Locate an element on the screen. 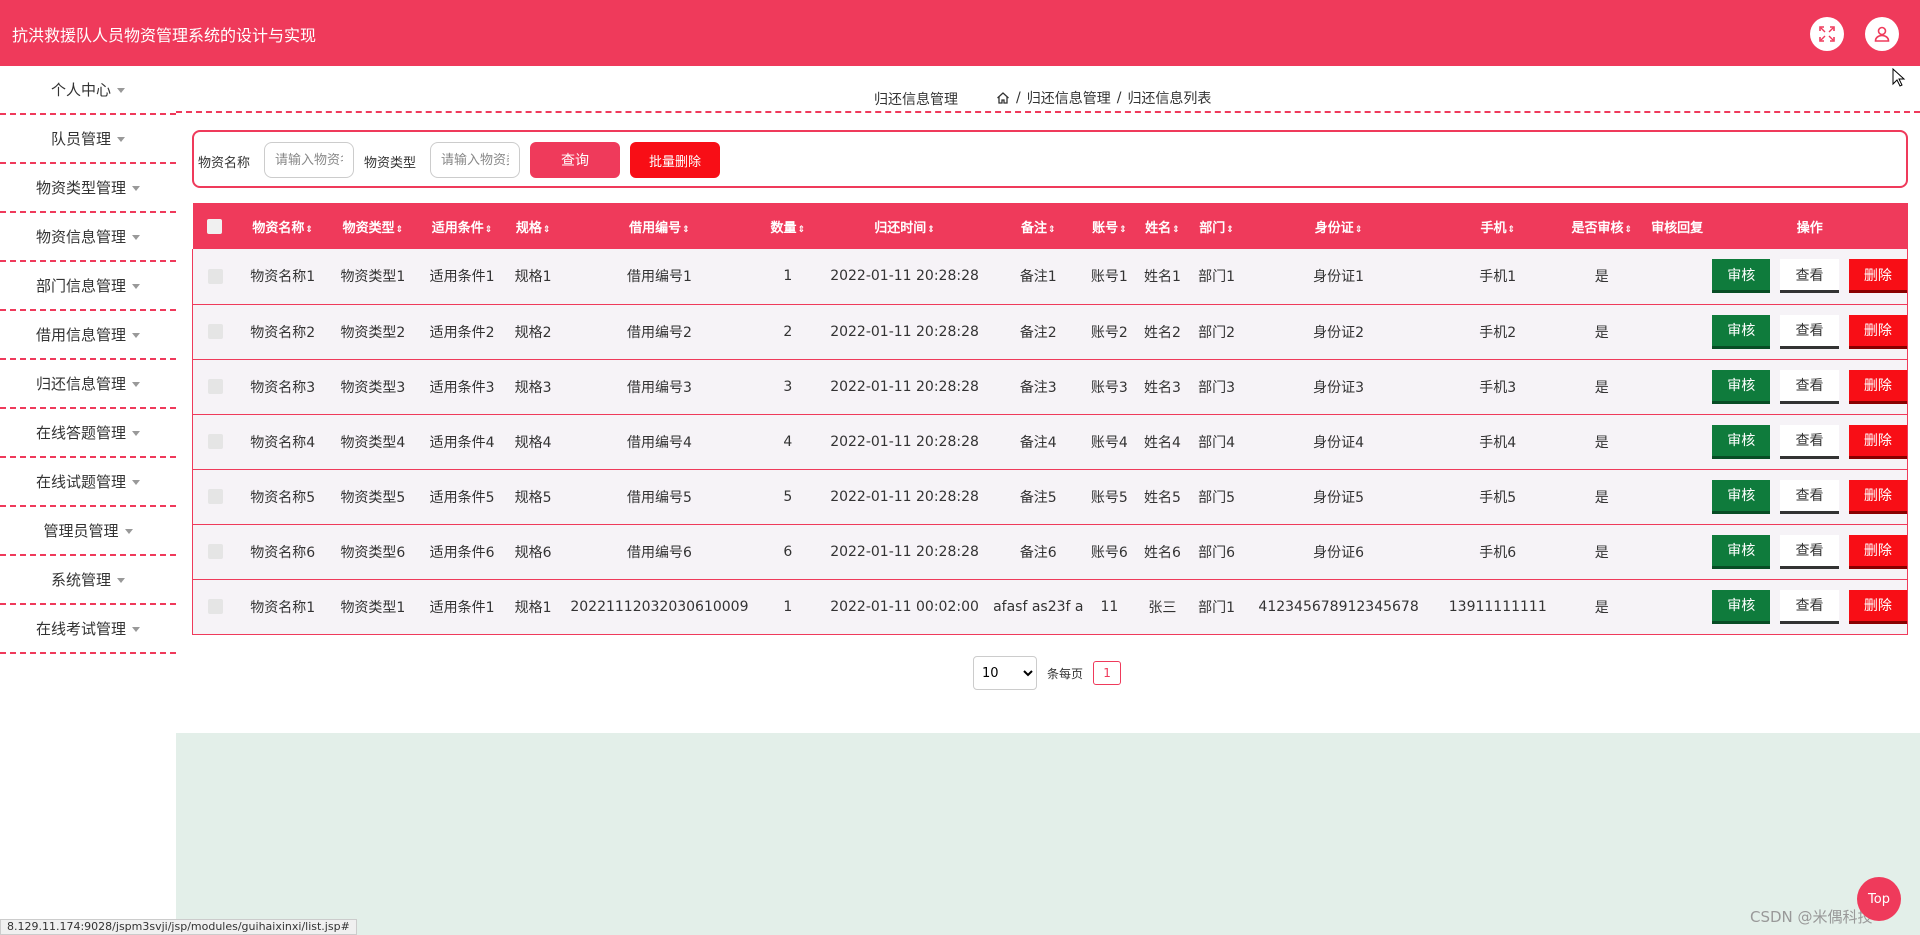 This screenshot has width=1920, height=935. column-header: 备注⇕ is located at coordinates (1038, 226).